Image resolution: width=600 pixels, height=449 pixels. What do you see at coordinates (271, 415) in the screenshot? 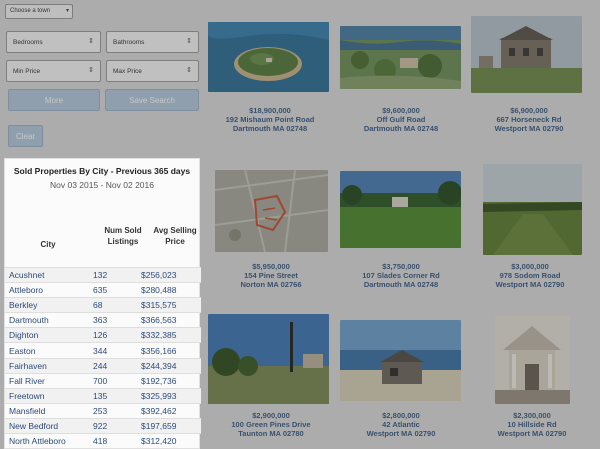
I see `listing-price: $2,900,000` at bounding box center [271, 415].